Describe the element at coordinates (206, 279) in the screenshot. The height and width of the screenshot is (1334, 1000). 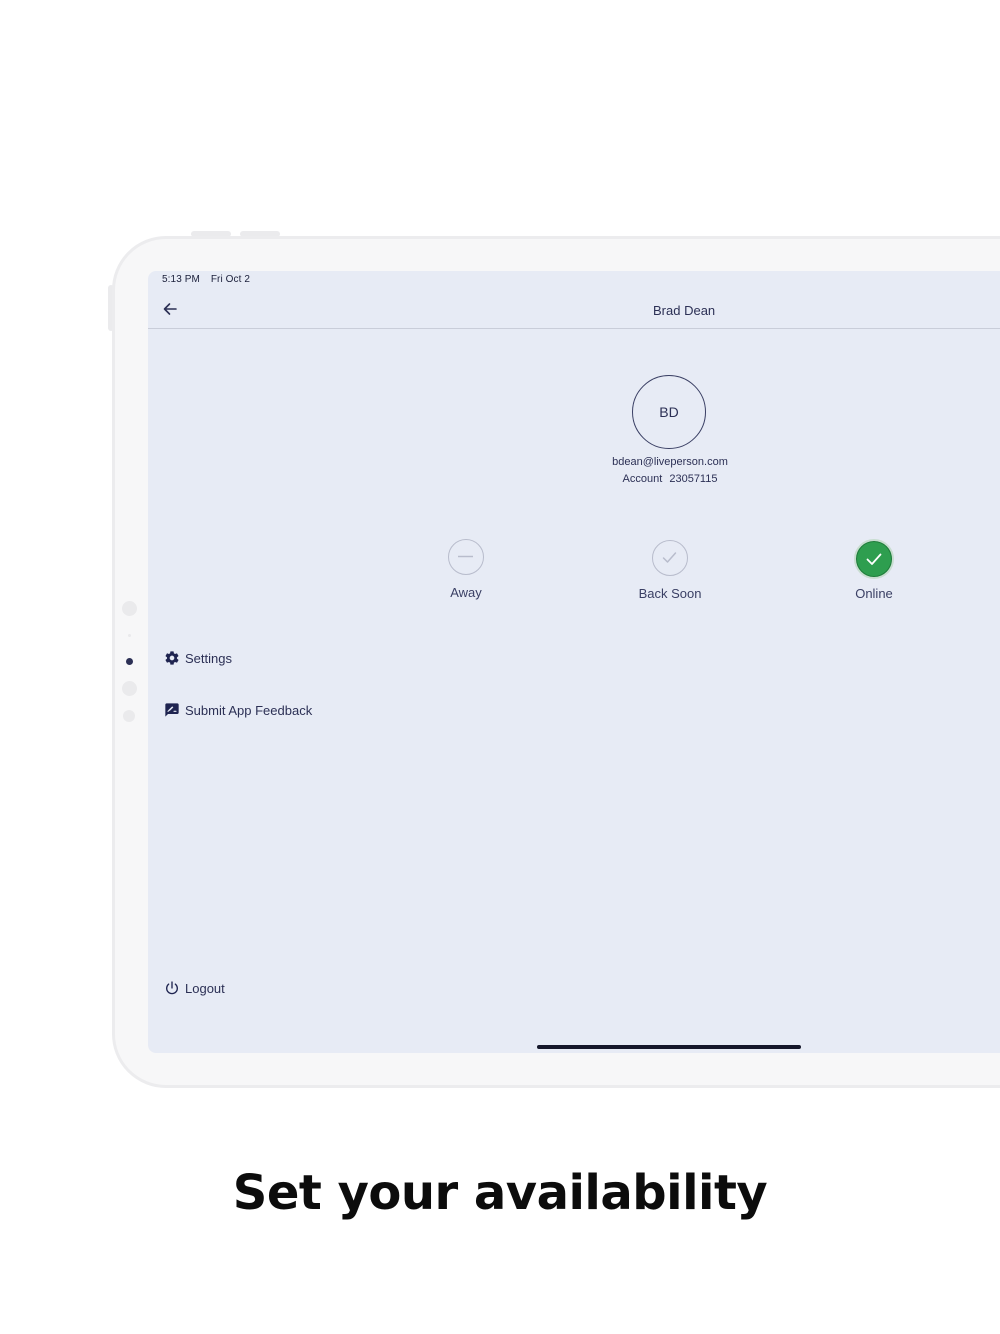
I see `status-bar: 5:13 PM Fri Oct 2` at that location.